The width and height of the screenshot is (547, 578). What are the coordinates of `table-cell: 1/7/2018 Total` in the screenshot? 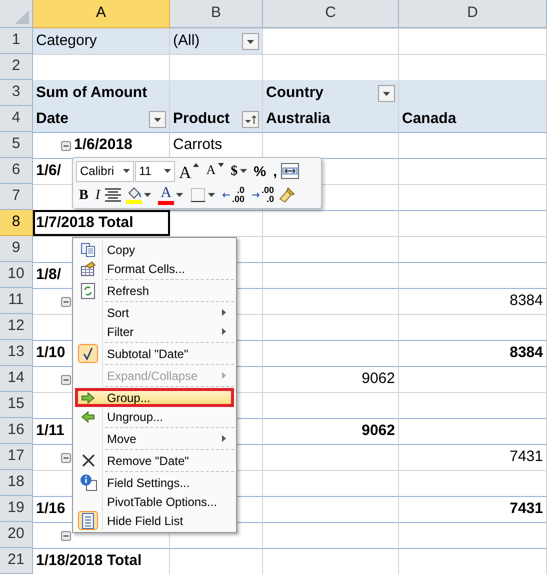 It's located at (101, 223).